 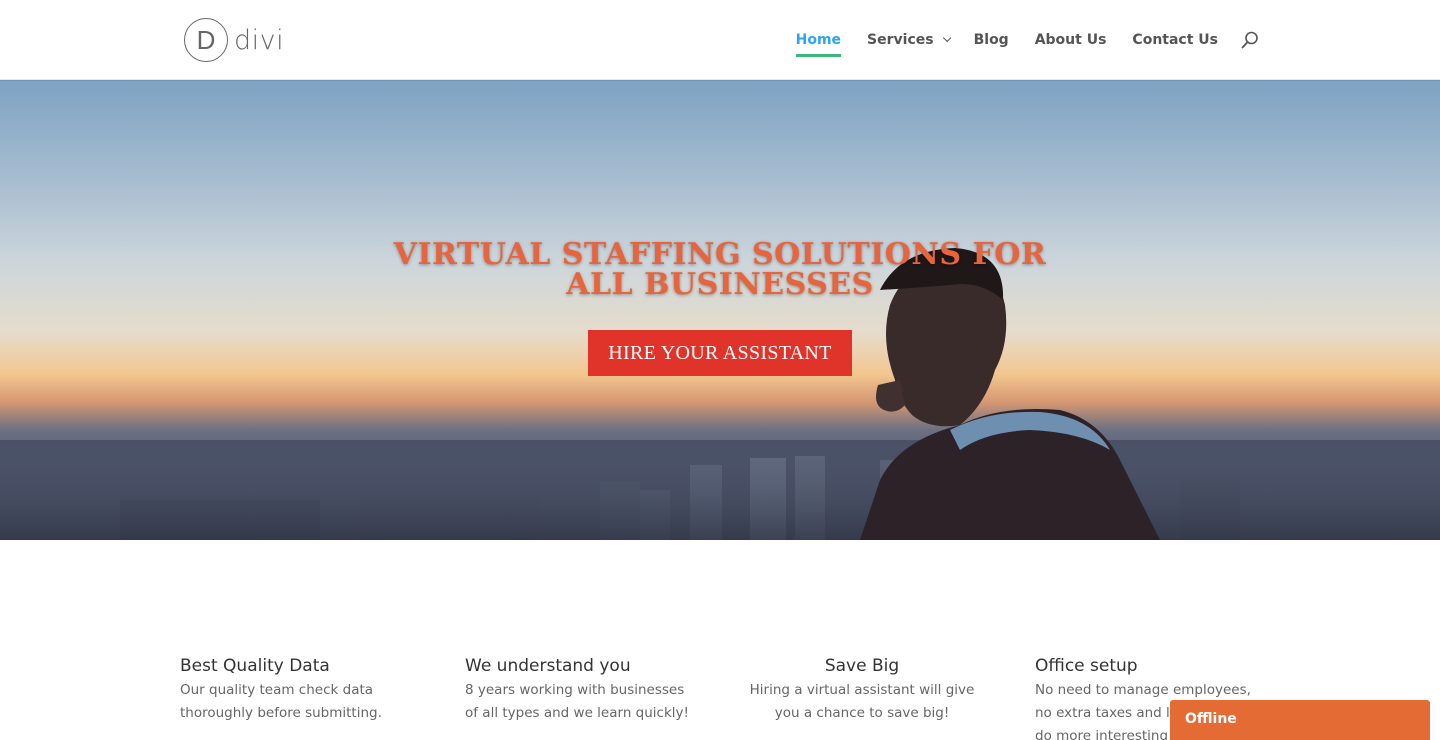 I want to click on chat-offline-tab: Offline, so click(x=1300, y=720).